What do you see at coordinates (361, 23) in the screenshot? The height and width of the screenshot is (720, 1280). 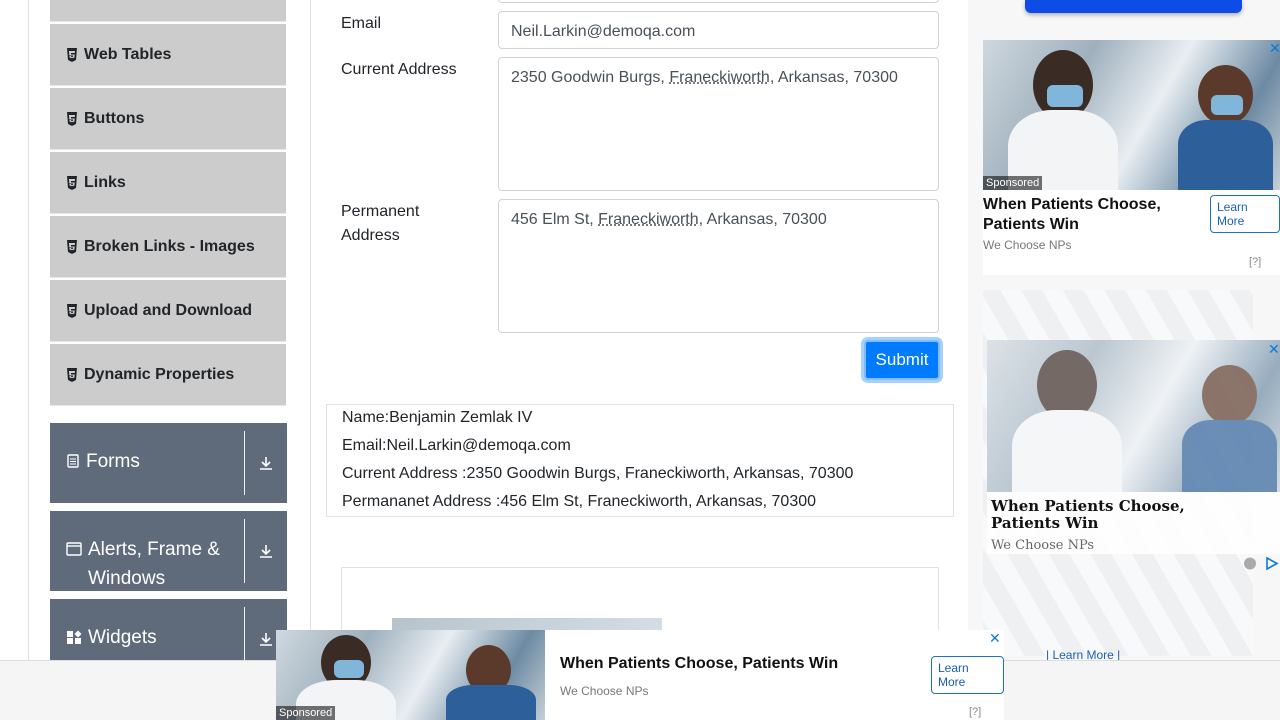 I see `email-label: Email` at bounding box center [361, 23].